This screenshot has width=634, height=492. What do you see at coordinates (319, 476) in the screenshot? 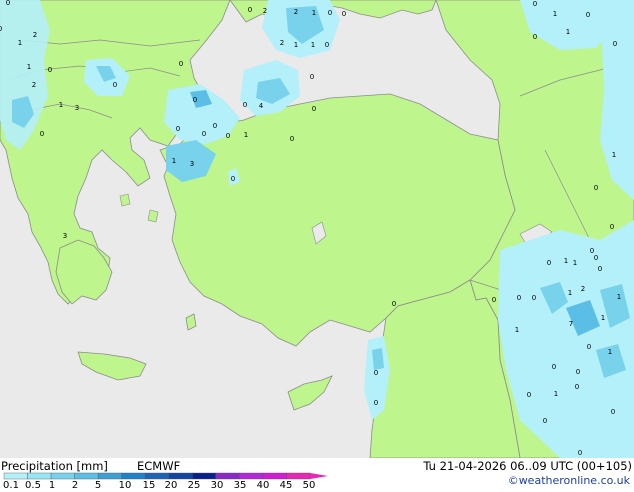
I see `colorbar-arrow` at bounding box center [319, 476].